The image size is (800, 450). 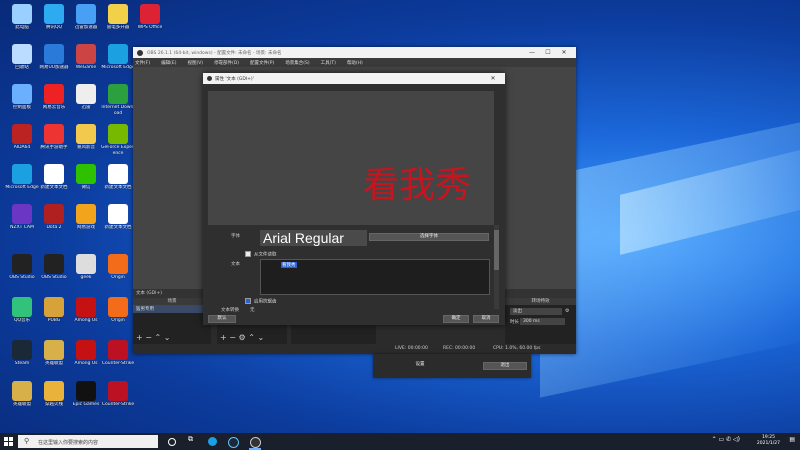 What do you see at coordinates (548, 52) in the screenshot?
I see `maximize-icon: ☐` at bounding box center [548, 52].